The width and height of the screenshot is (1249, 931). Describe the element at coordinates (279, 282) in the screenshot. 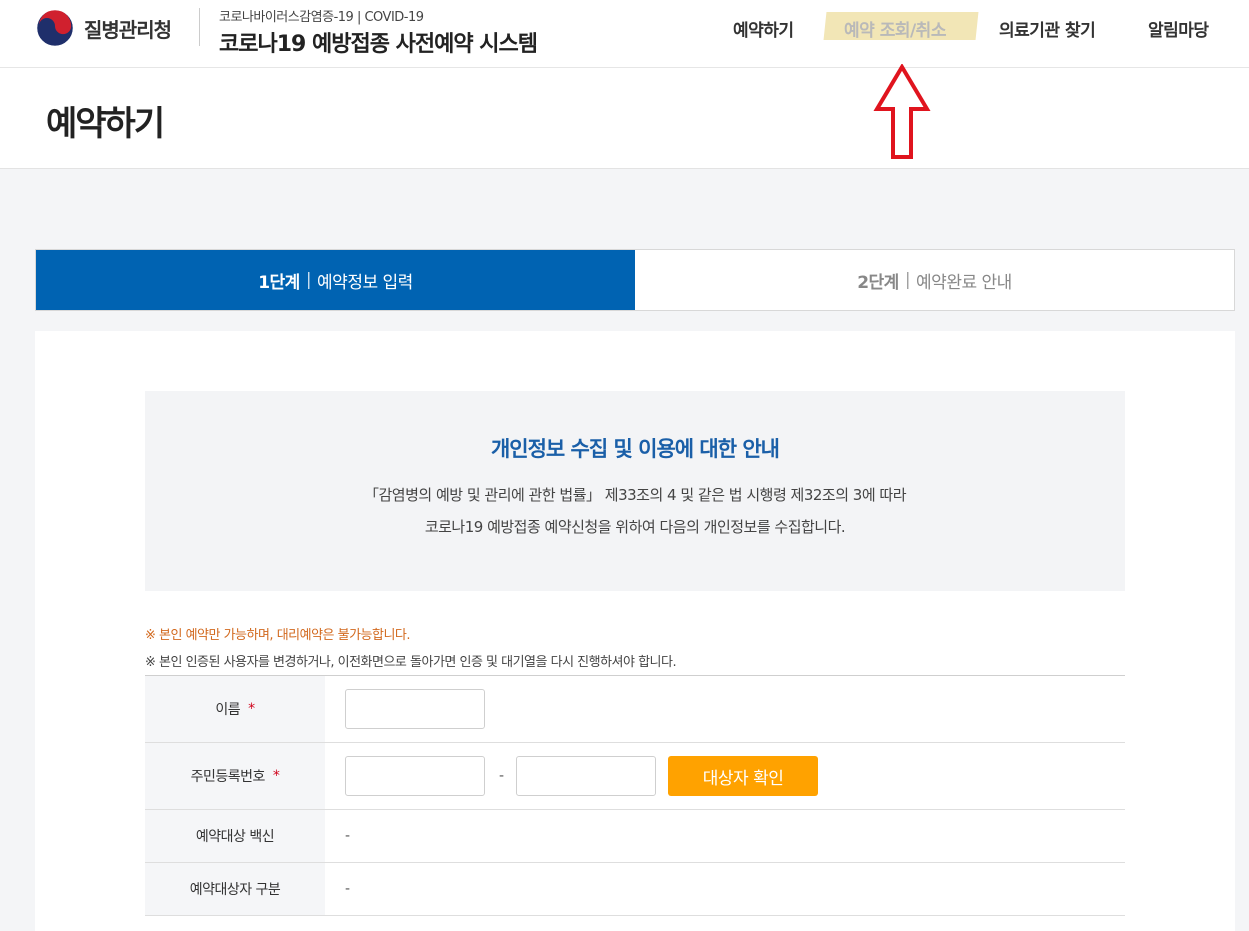

I see `step-1-number: 1단계` at that location.